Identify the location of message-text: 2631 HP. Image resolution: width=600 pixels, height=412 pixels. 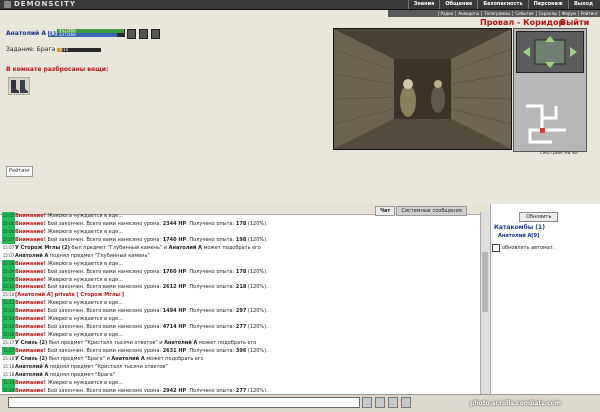
(175, 351).